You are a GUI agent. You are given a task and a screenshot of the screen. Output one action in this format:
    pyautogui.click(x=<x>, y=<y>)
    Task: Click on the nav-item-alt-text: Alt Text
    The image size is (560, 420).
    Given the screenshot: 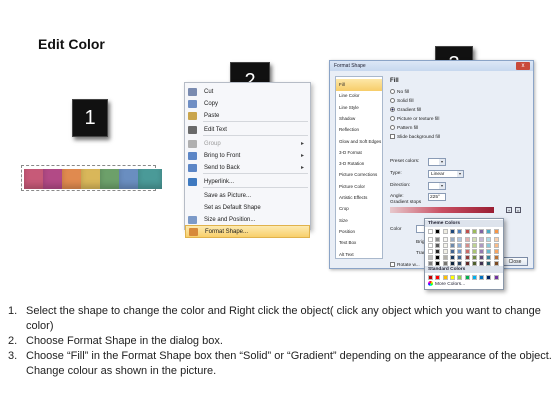 What is the action you would take?
    pyautogui.click(x=359, y=255)
    